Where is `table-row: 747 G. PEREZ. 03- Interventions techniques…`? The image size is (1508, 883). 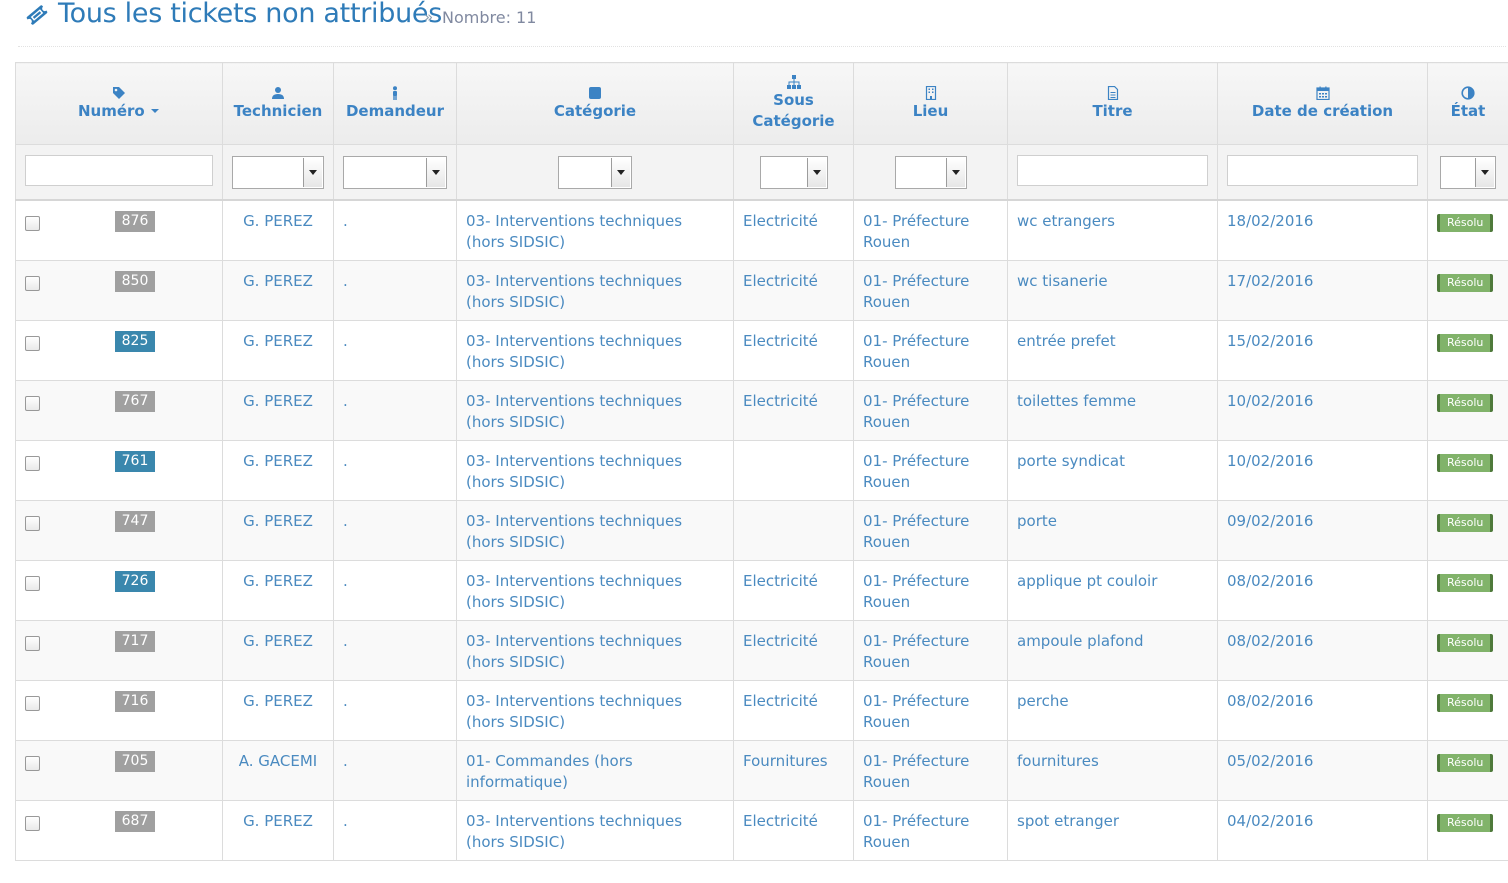
table-row: 747 G. PEREZ. 03- Interventions techniques… is located at coordinates (761, 530).